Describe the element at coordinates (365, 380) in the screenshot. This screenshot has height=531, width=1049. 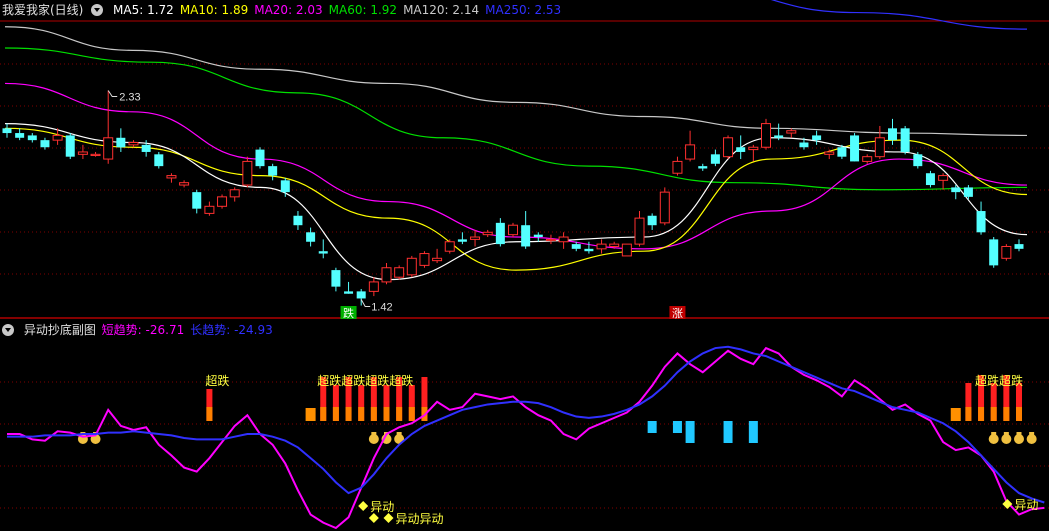
I see `oversold-label: 超跌超跌超跌超跌` at that location.